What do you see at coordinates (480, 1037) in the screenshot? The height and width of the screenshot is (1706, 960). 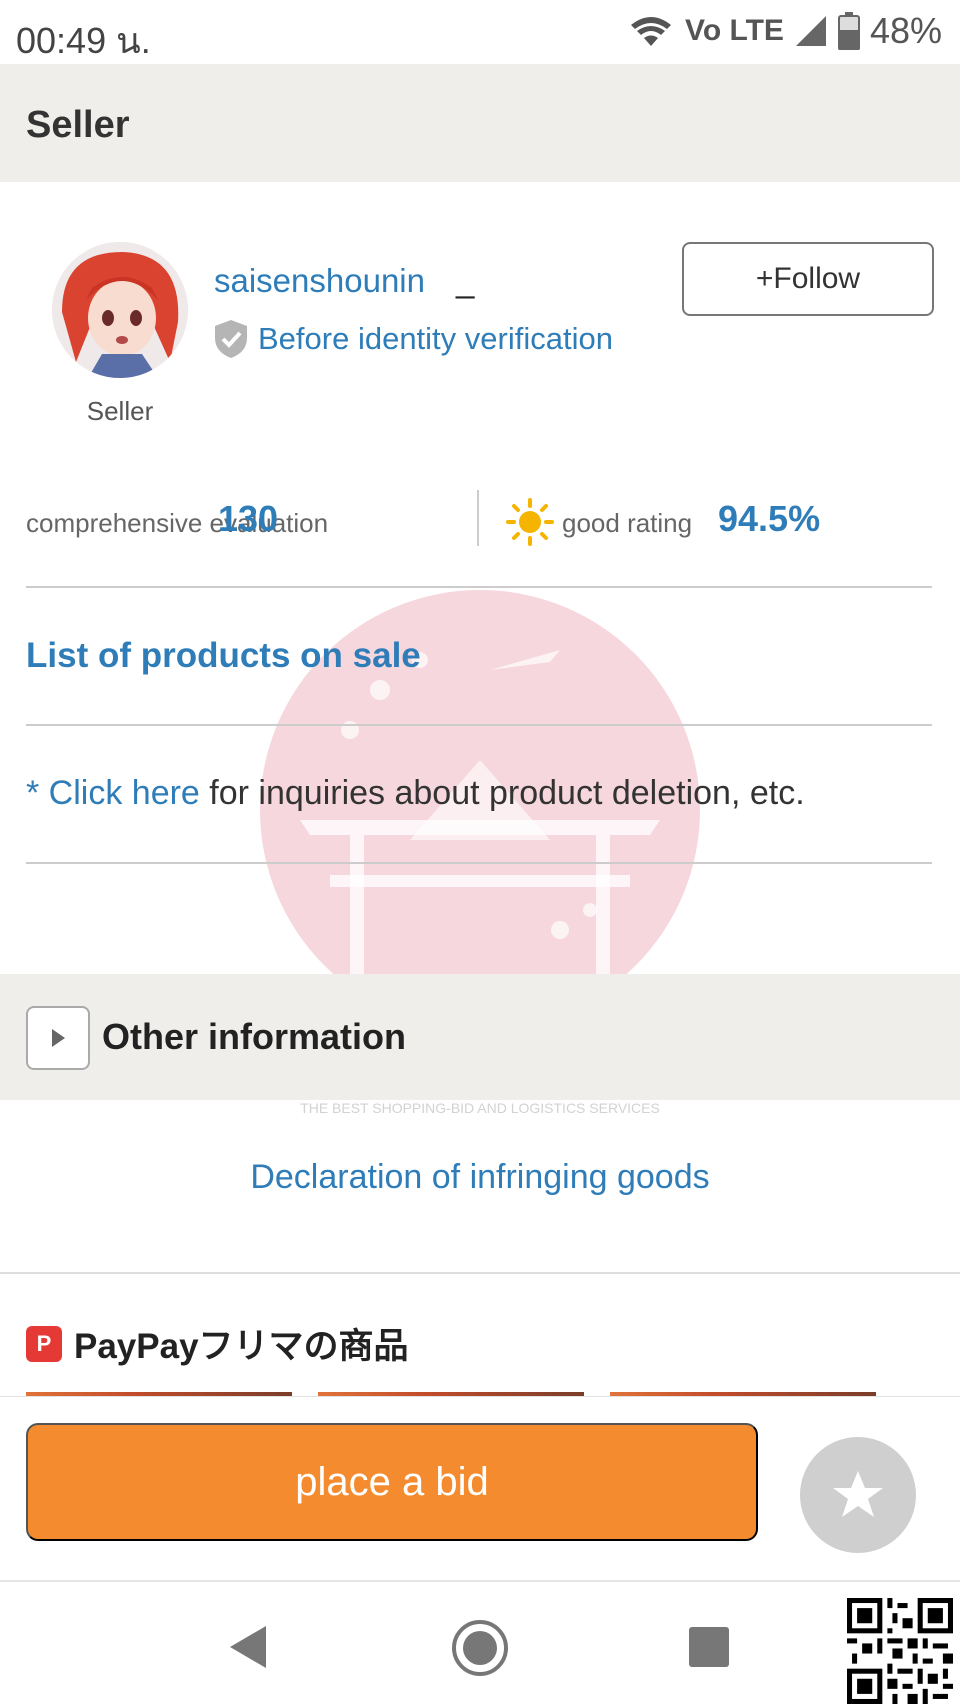 I see `other-information-section: Other information` at bounding box center [480, 1037].